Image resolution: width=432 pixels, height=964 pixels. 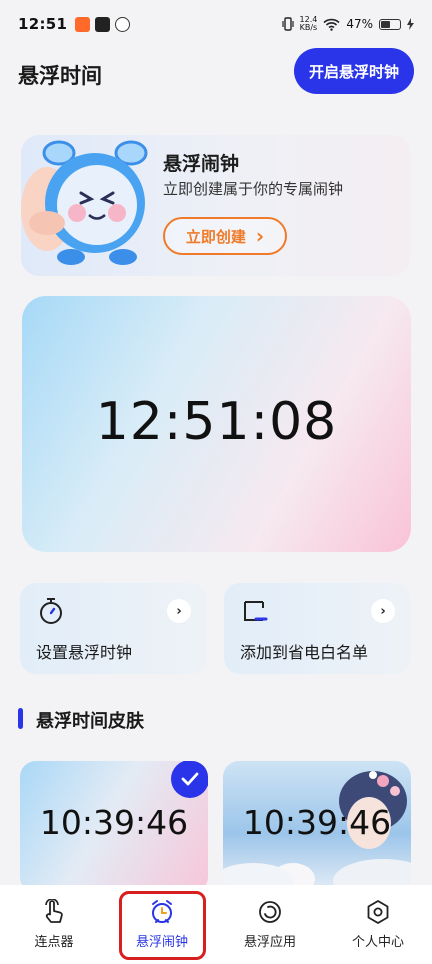 I want to click on page-title: 悬浮时间, so click(x=60, y=76).